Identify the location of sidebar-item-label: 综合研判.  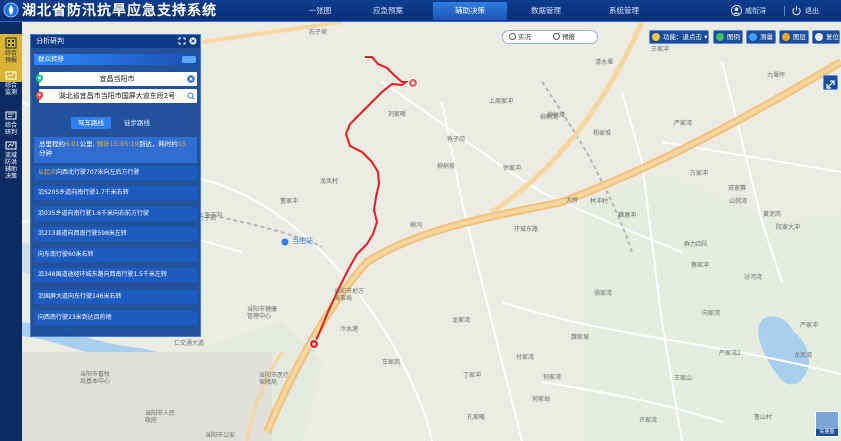
(10, 129).